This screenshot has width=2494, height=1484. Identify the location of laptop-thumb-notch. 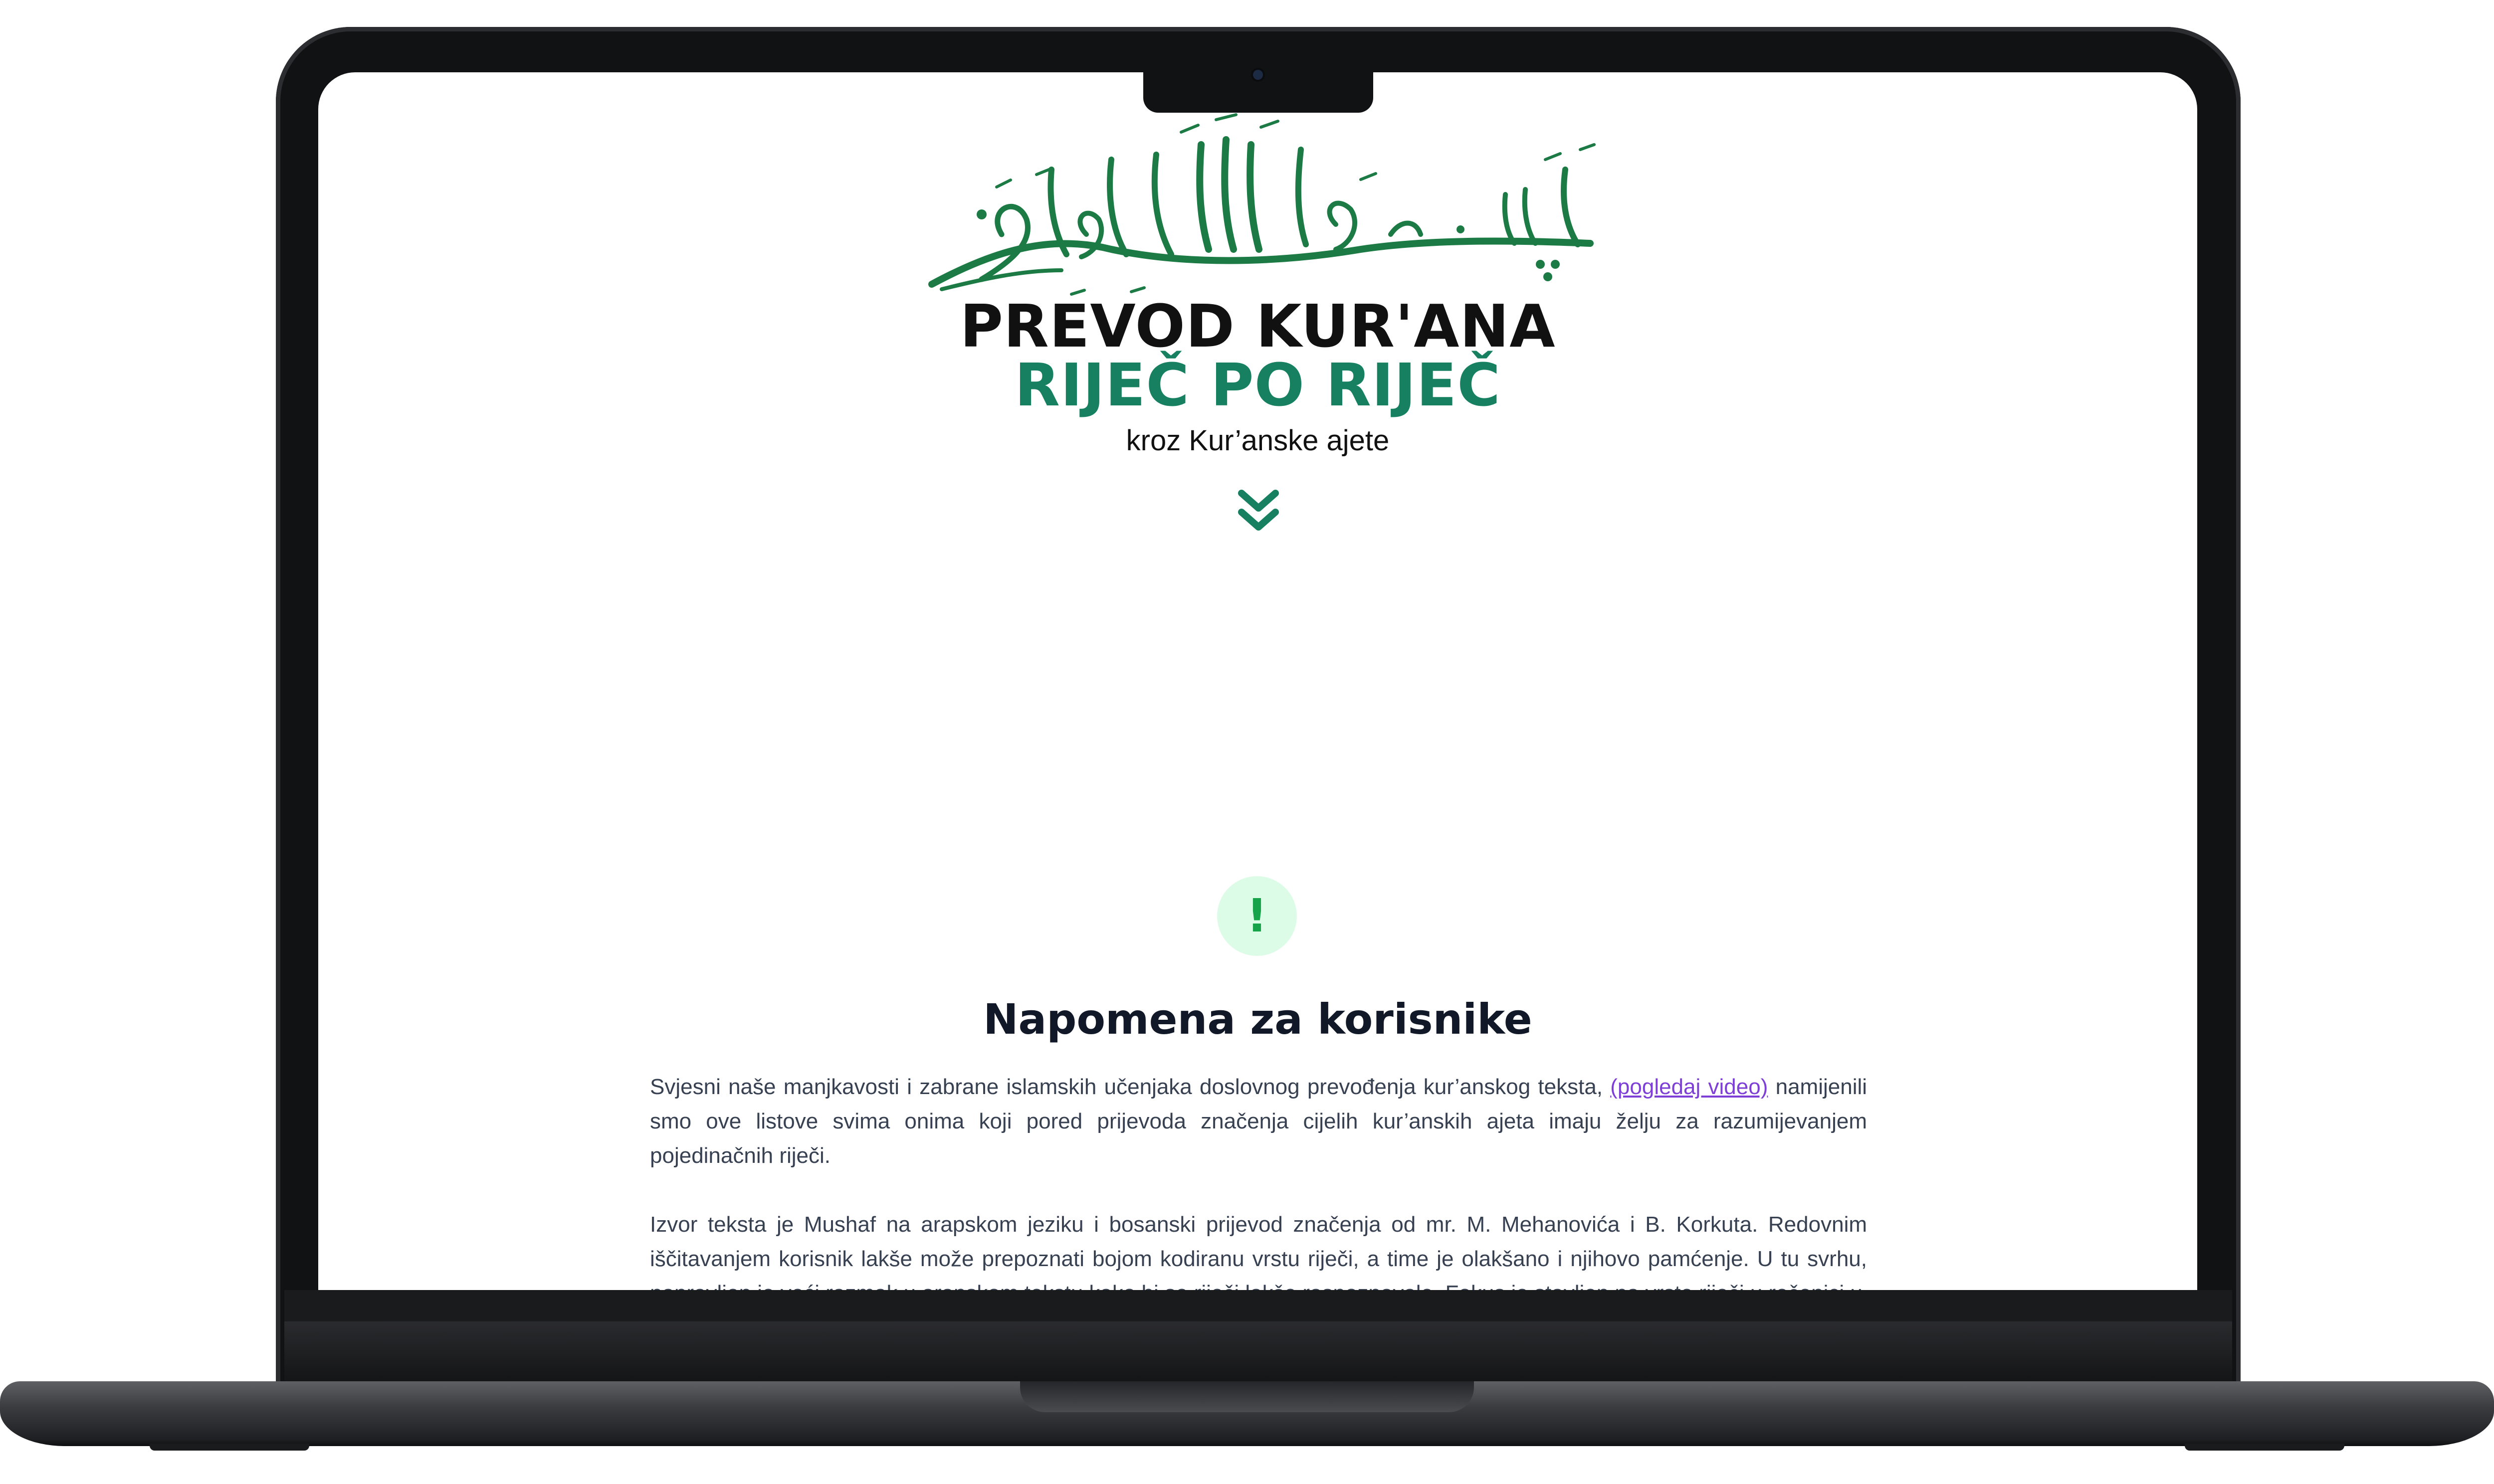
(1247, 1396).